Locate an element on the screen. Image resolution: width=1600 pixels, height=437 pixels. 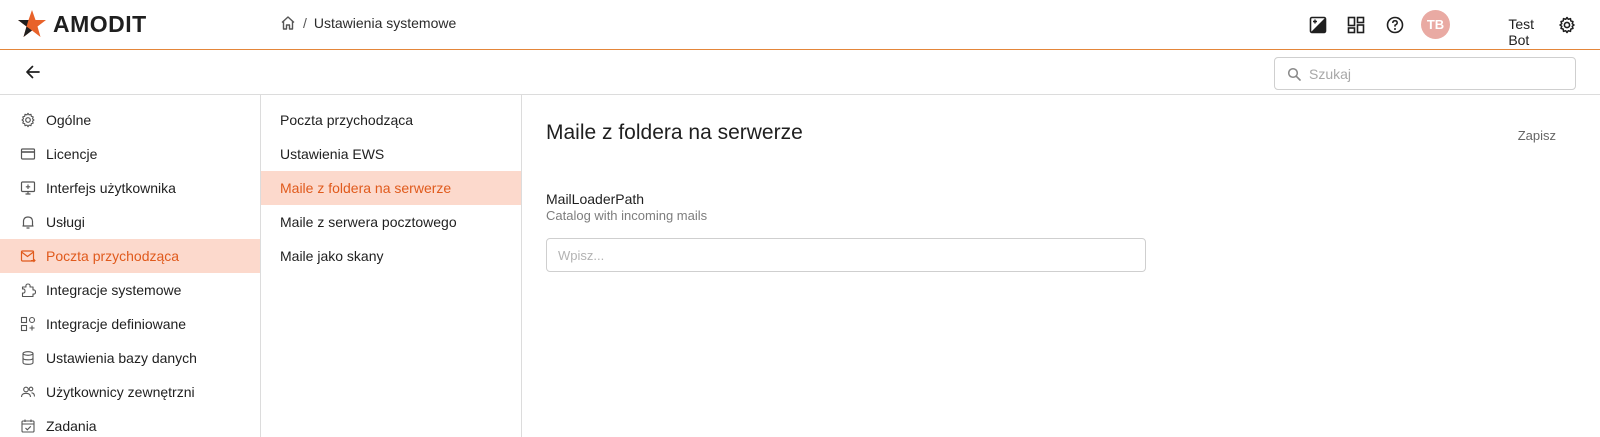
sidebar-item-integracje-definiowane: Integracje definiowane is located at coordinates (130, 324).